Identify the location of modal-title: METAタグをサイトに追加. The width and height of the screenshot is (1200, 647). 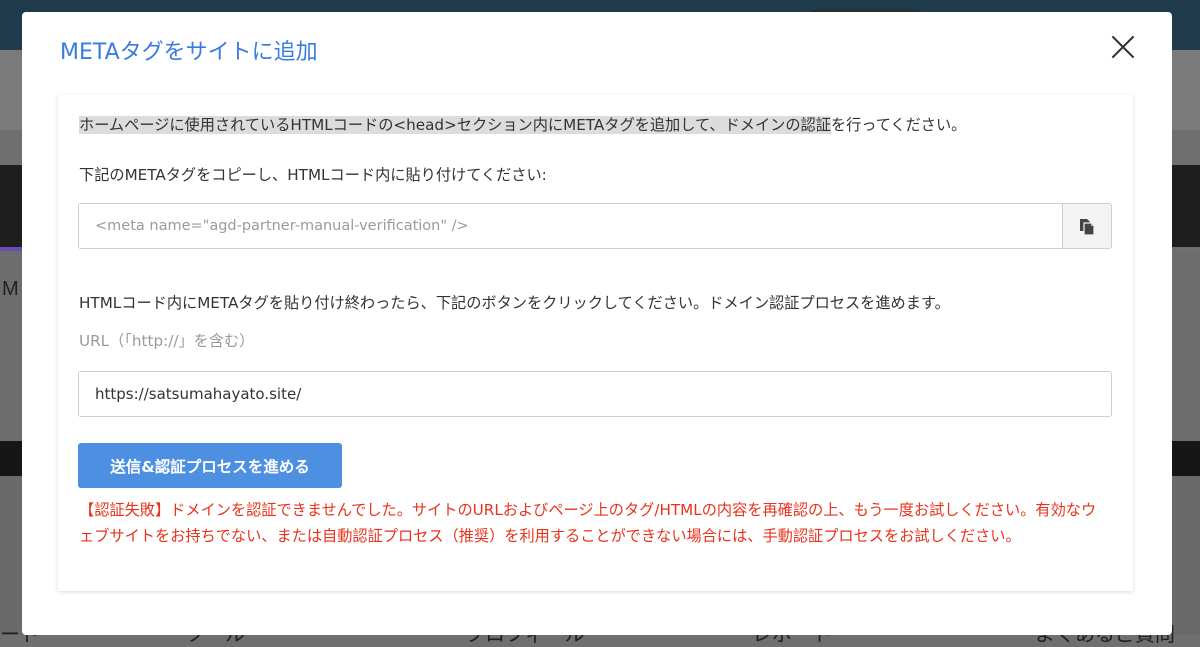
(189, 52).